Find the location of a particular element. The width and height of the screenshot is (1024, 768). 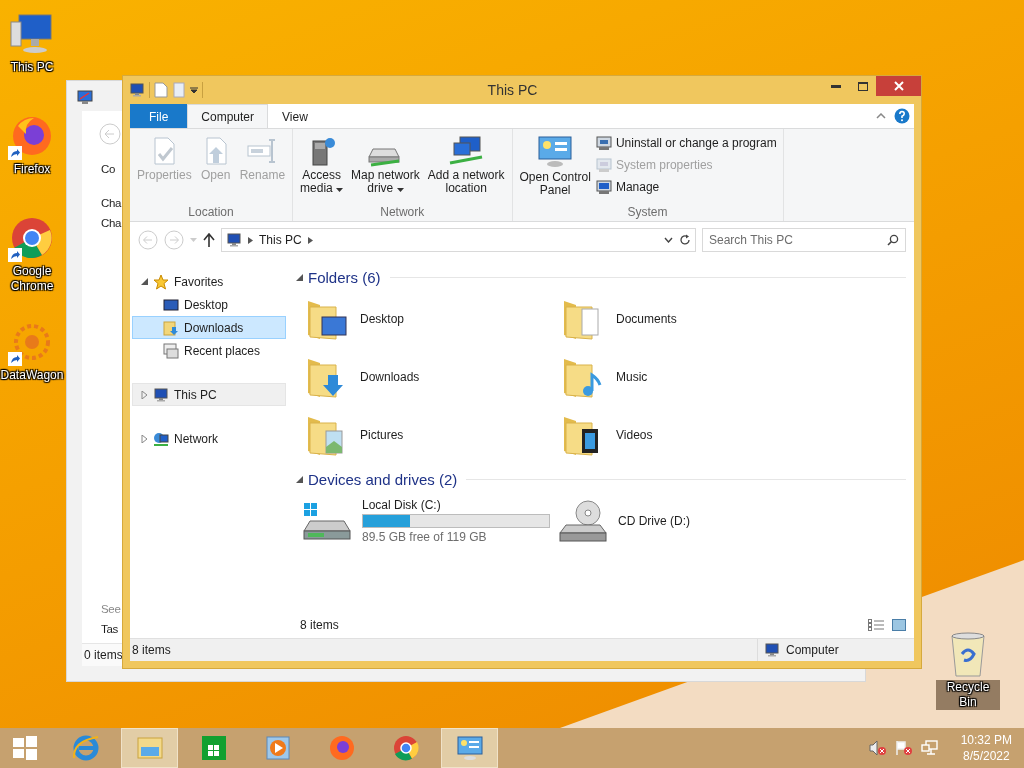

drive-item: Local Disk (C:) 89.5 GB free of 119 GB is located at coordinates (430, 521).